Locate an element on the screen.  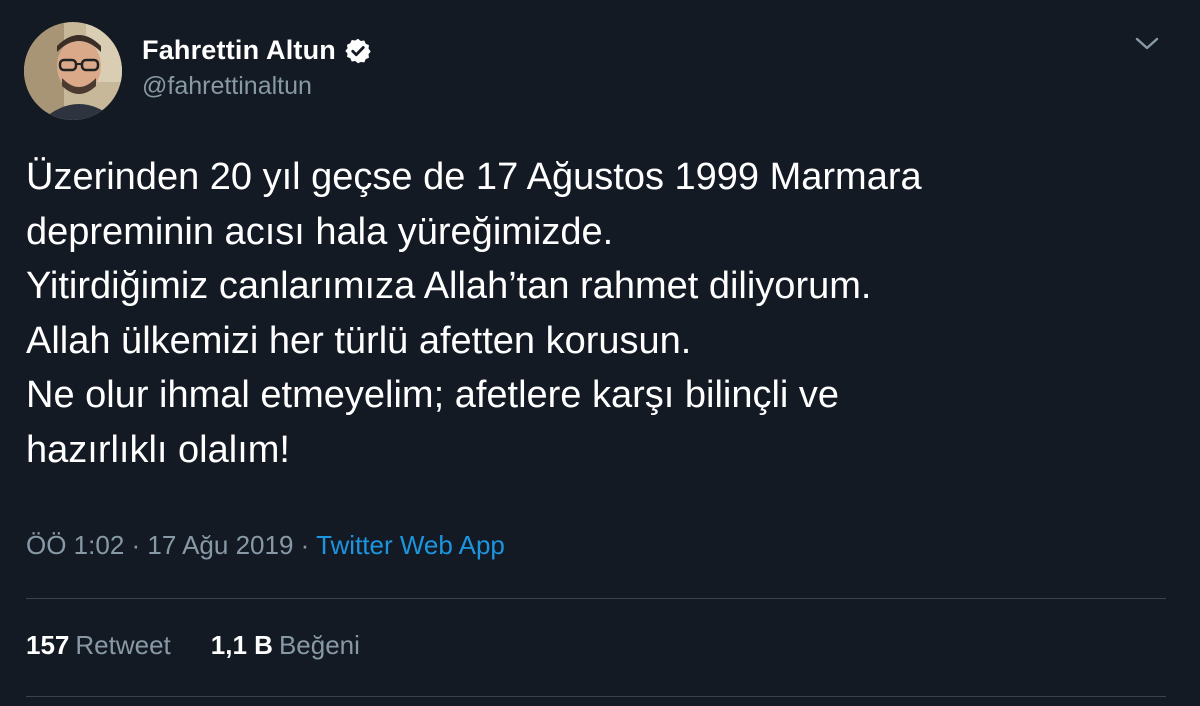
name-row: Fahrettin Altun is located at coordinates (257, 50).